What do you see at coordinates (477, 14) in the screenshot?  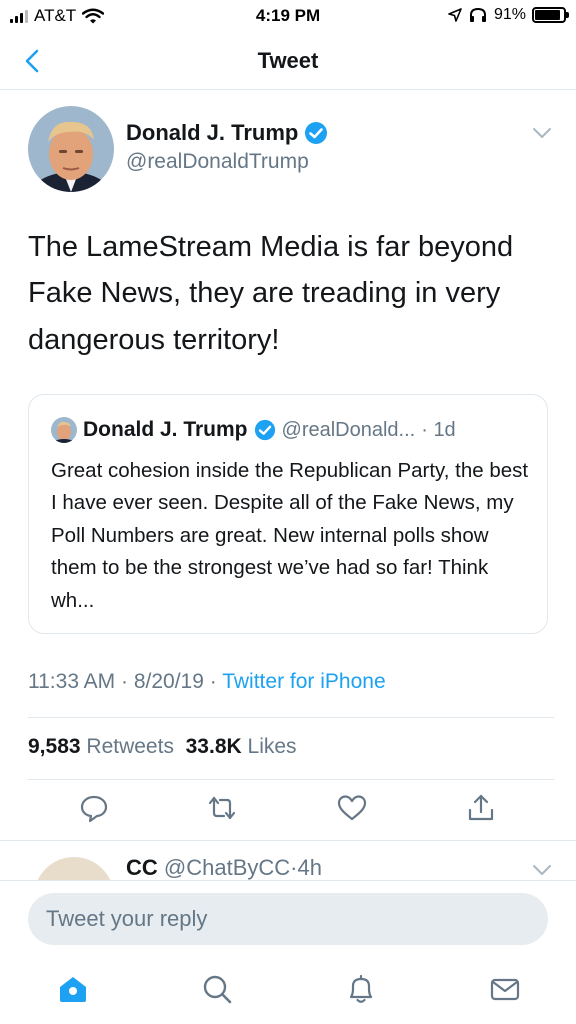 I see `headphones-icon` at bounding box center [477, 14].